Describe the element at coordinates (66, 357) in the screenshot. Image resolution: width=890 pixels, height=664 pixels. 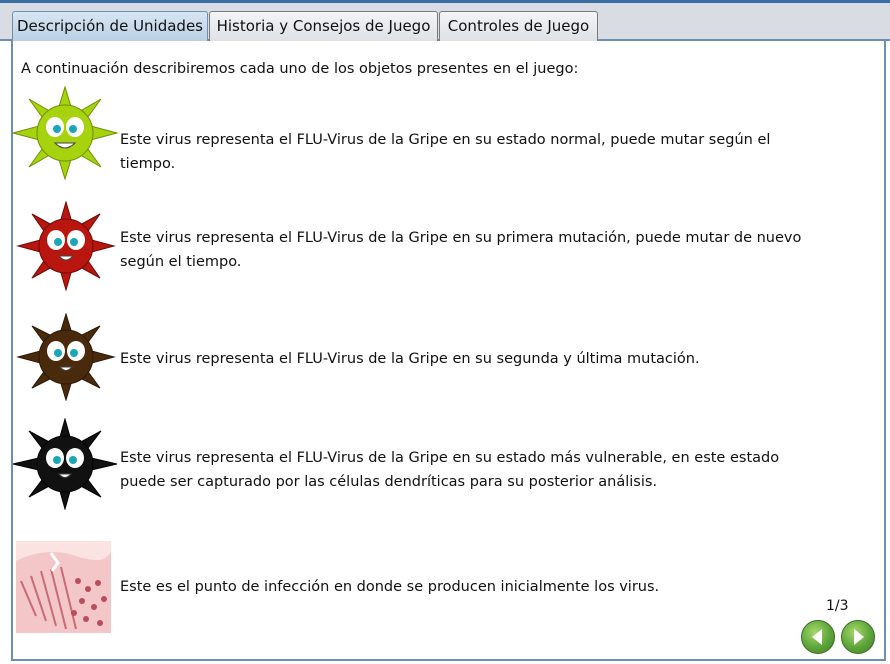
I see `brown-virus-icon` at that location.